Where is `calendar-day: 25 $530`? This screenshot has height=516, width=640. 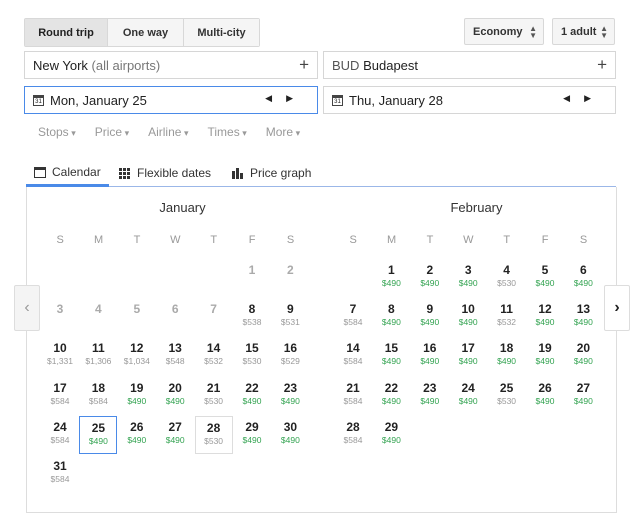
calendar-day: 25 $530 is located at coordinates (507, 396).